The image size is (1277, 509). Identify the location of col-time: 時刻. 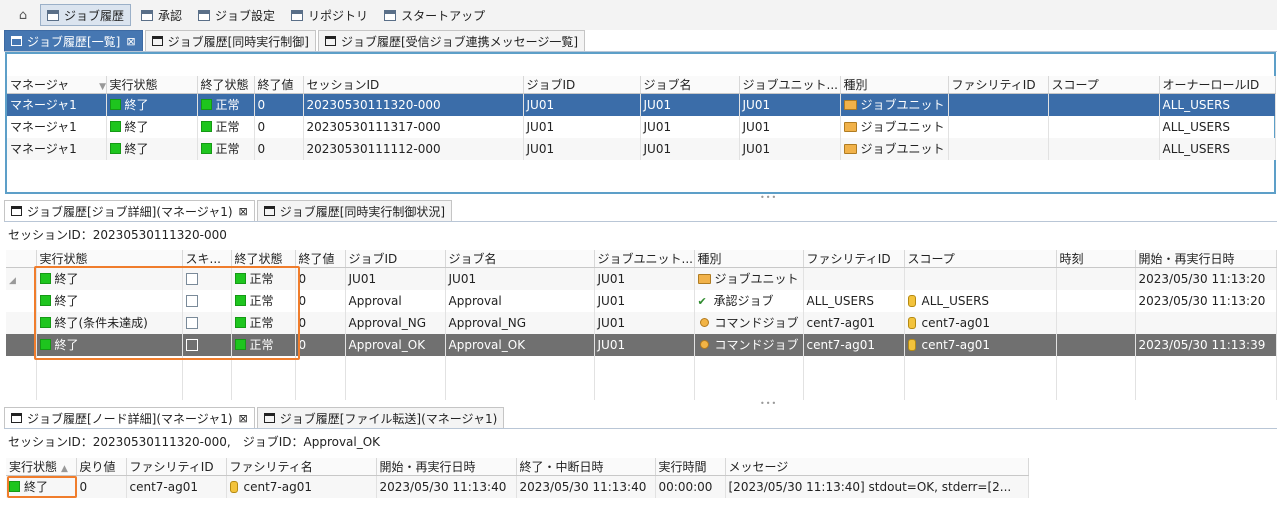
(1096, 259).